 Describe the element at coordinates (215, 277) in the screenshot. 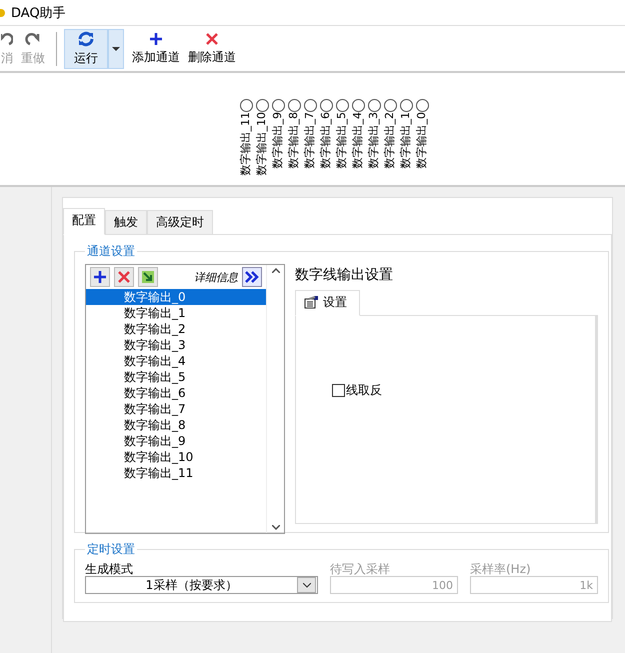

I see `details-label: 详细信息` at that location.